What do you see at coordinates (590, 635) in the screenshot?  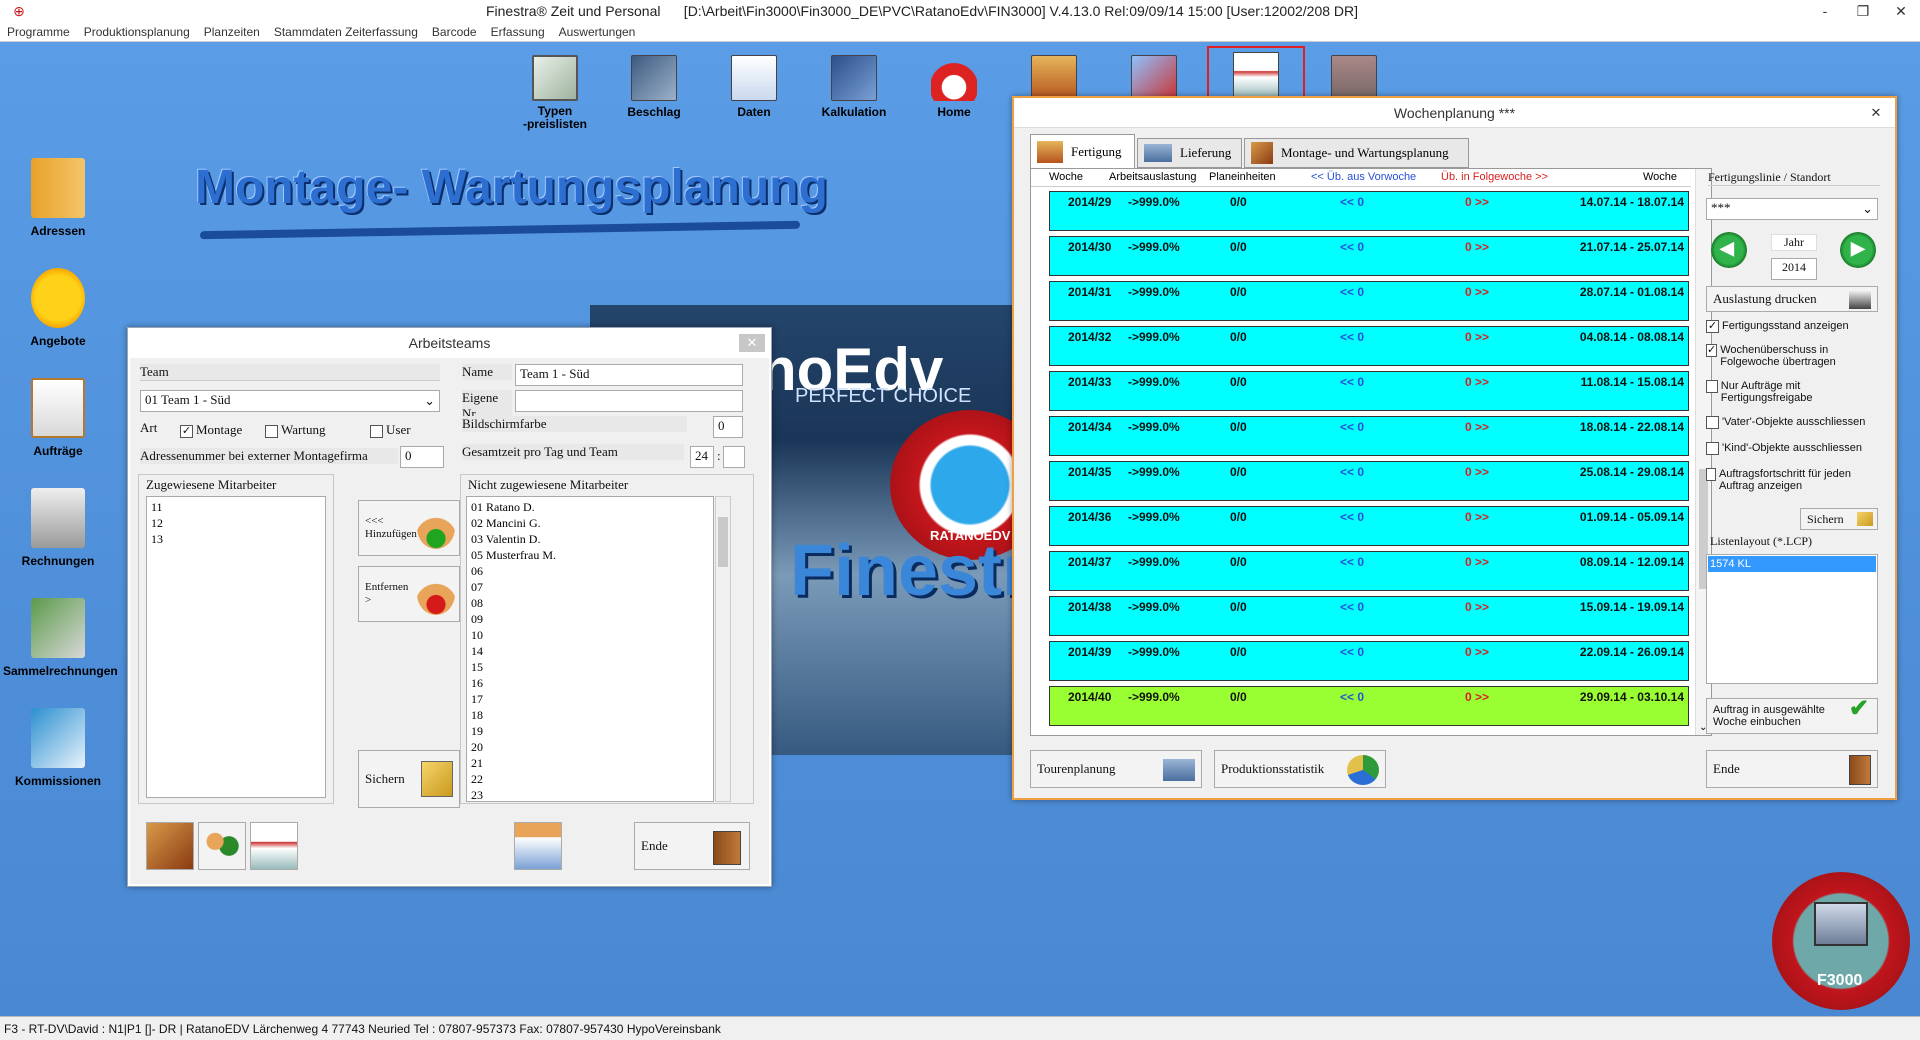 I see `list-item: 10` at bounding box center [590, 635].